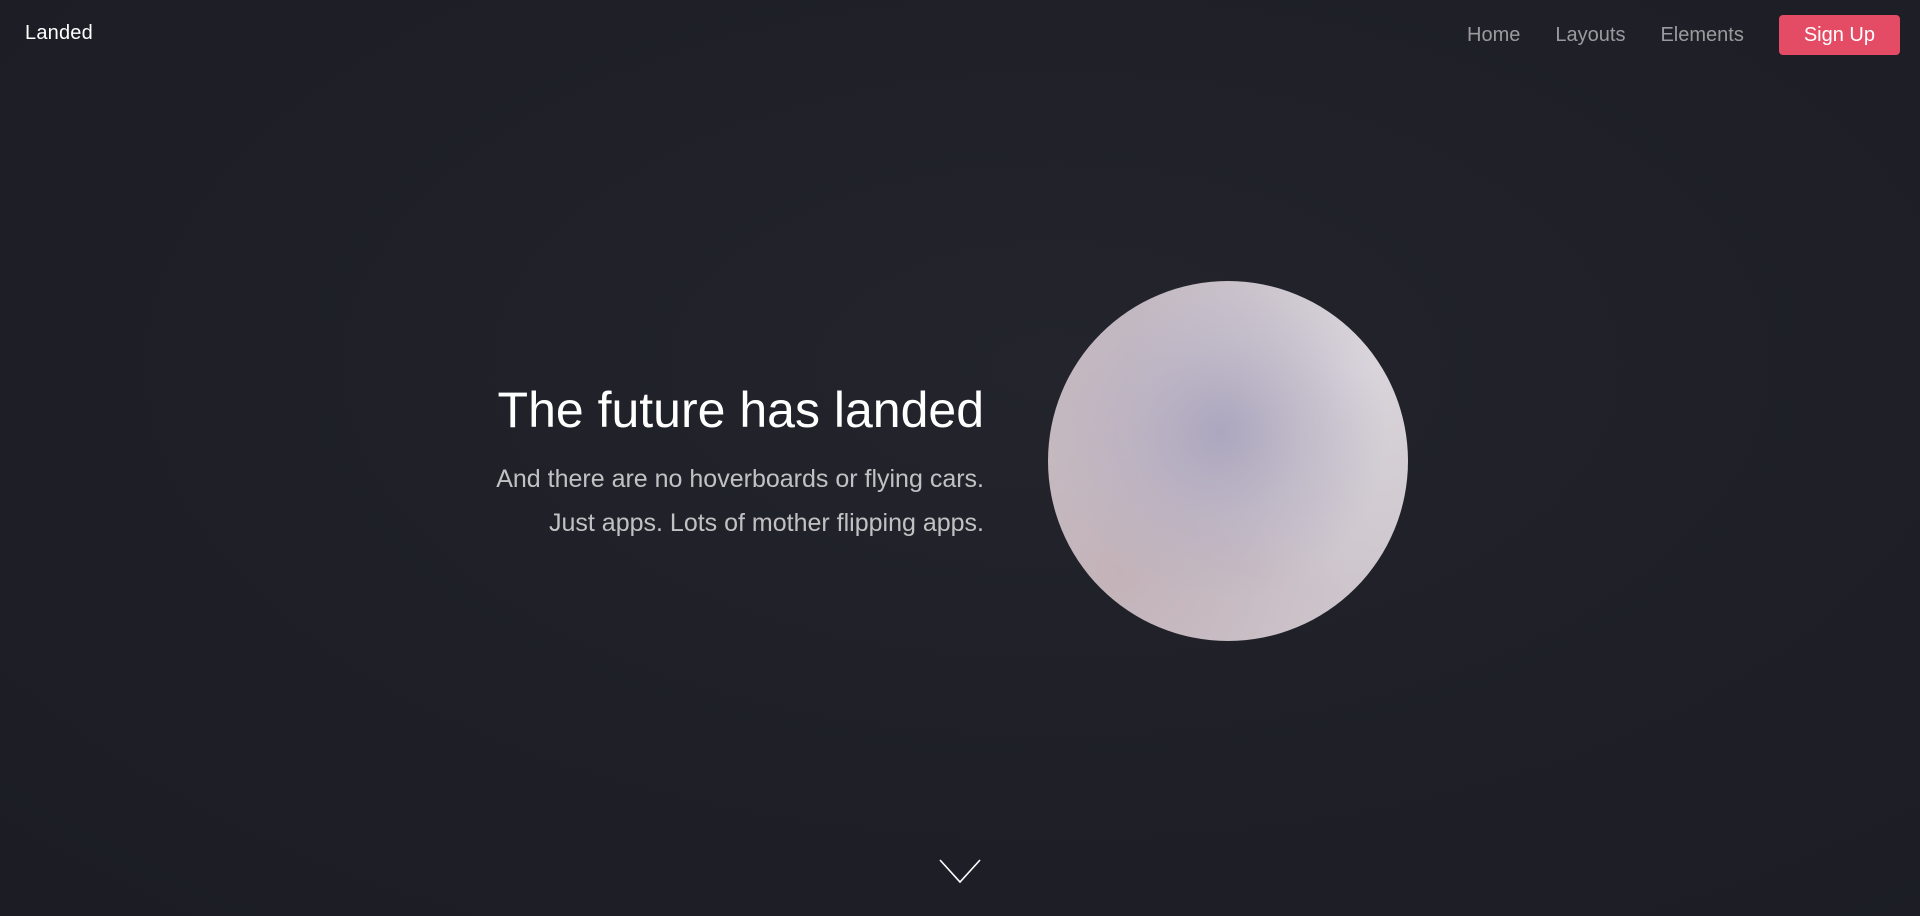 This screenshot has height=916, width=1920. I want to click on hero-image-circle, so click(1228, 461).